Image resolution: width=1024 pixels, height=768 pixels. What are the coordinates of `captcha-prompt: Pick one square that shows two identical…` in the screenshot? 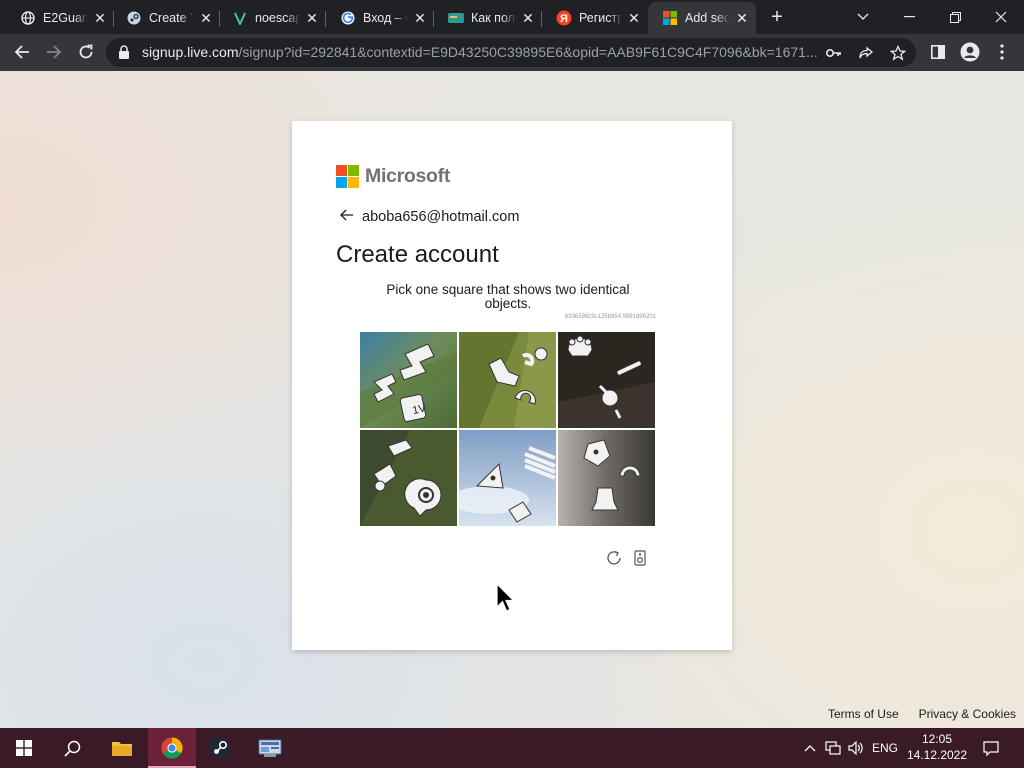 It's located at (508, 296).